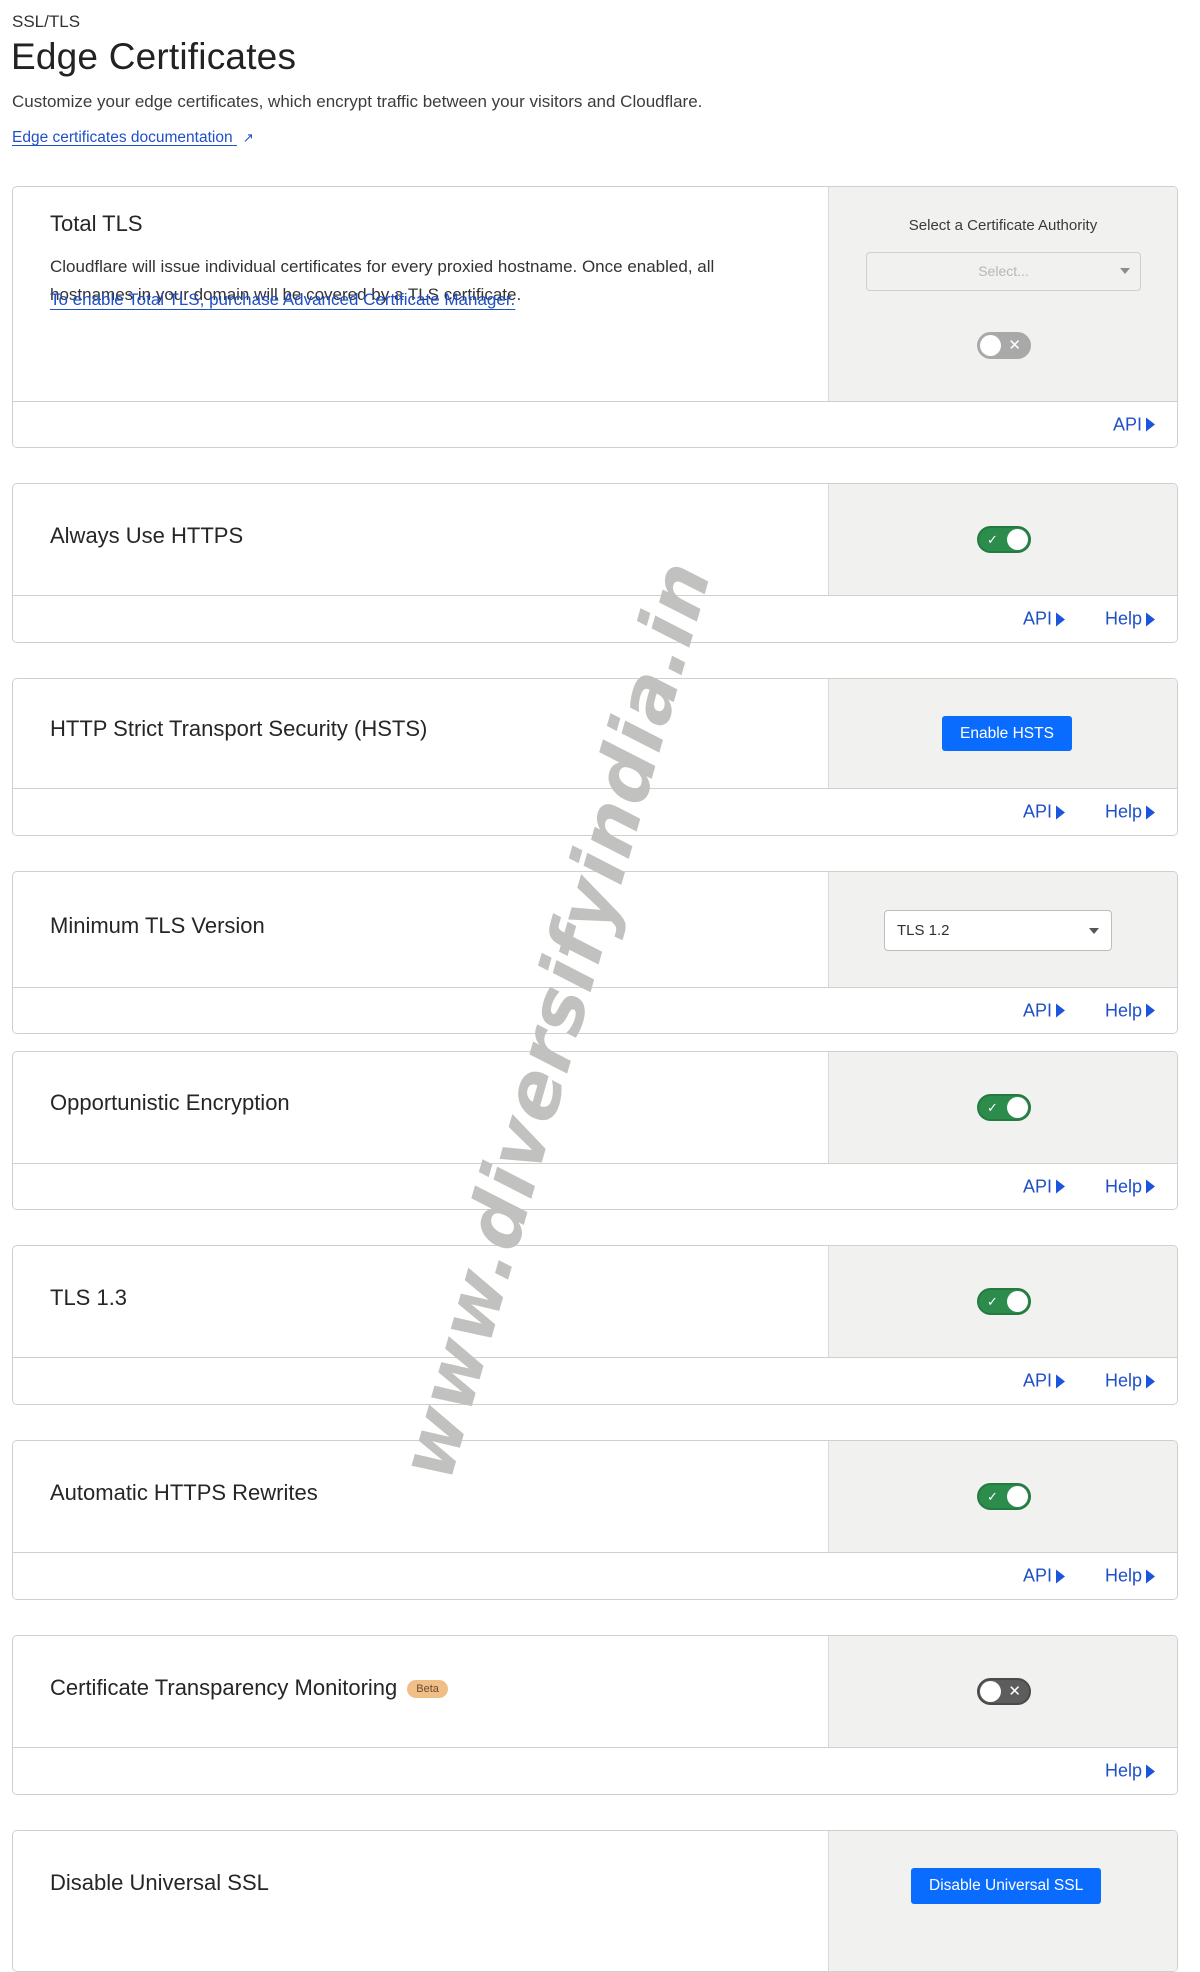  What do you see at coordinates (595, 1770) in the screenshot?
I see `card-footer: Help` at bounding box center [595, 1770].